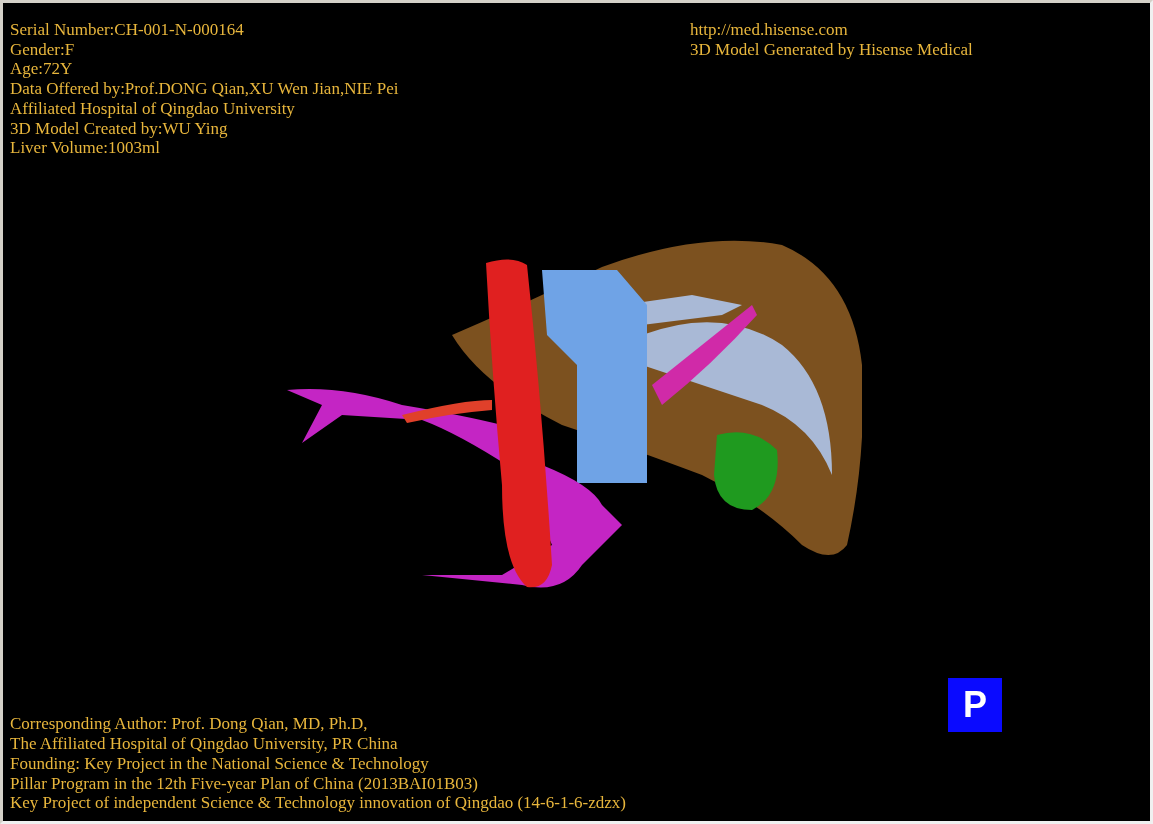 Image resolution: width=1153 pixels, height=824 pixels. I want to click on projection-button: P, so click(975, 705).